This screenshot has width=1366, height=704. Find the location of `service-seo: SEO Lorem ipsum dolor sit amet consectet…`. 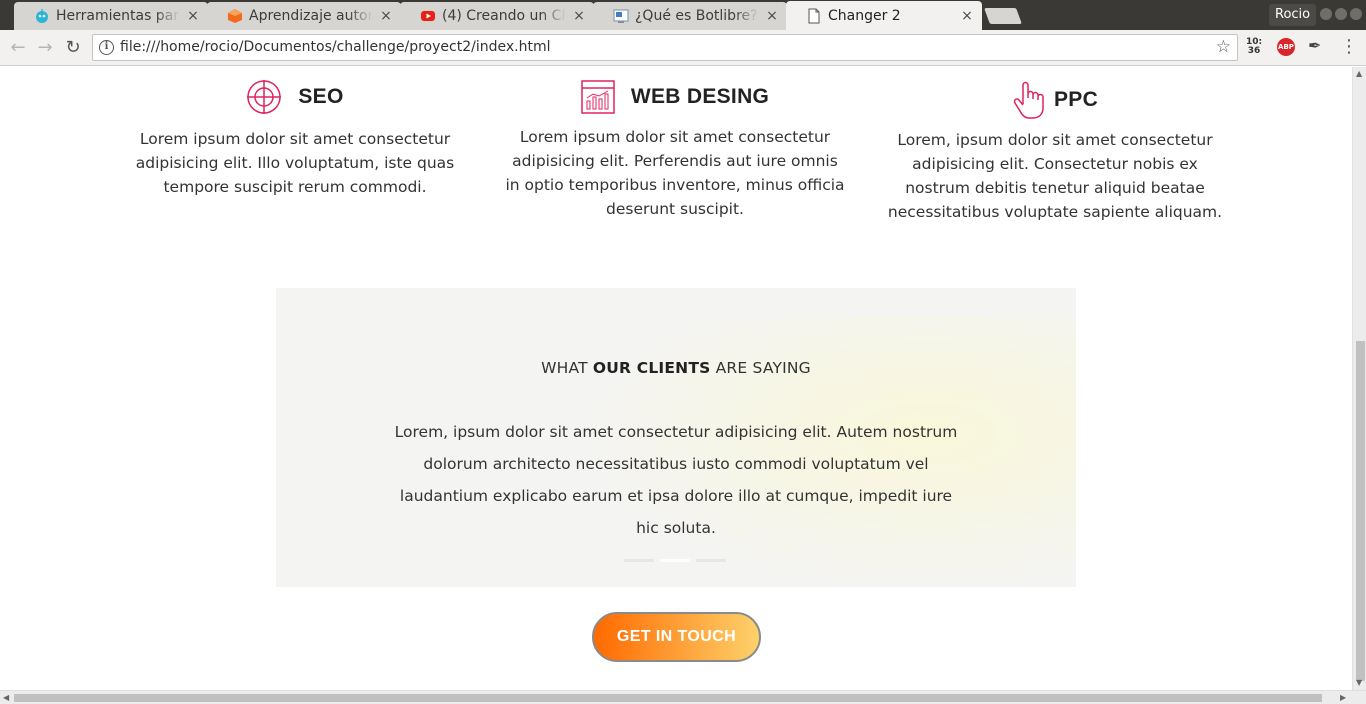

service-seo: SEO Lorem ipsum dolor sit amet consectet… is located at coordinates (295, 133).